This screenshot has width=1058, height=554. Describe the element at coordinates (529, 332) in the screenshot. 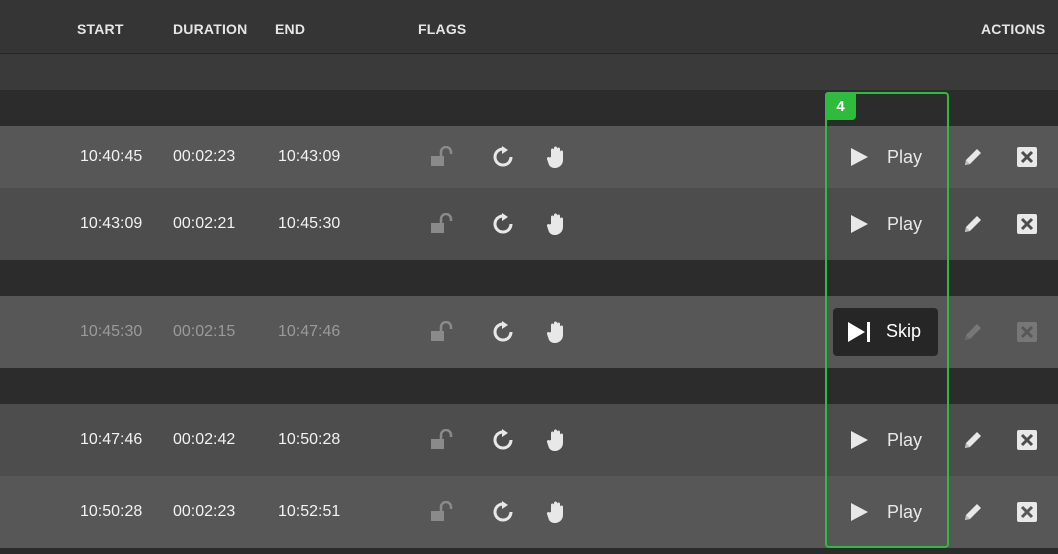

I see `table-row: 10:45:30 00:02:15 10:47:46 Skip` at that location.